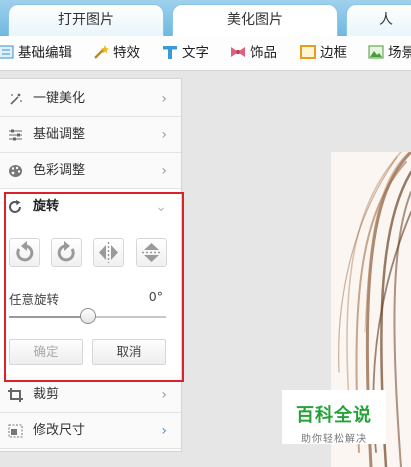 This screenshot has height=467, width=411. I want to click on bow-icon, so click(238, 52).